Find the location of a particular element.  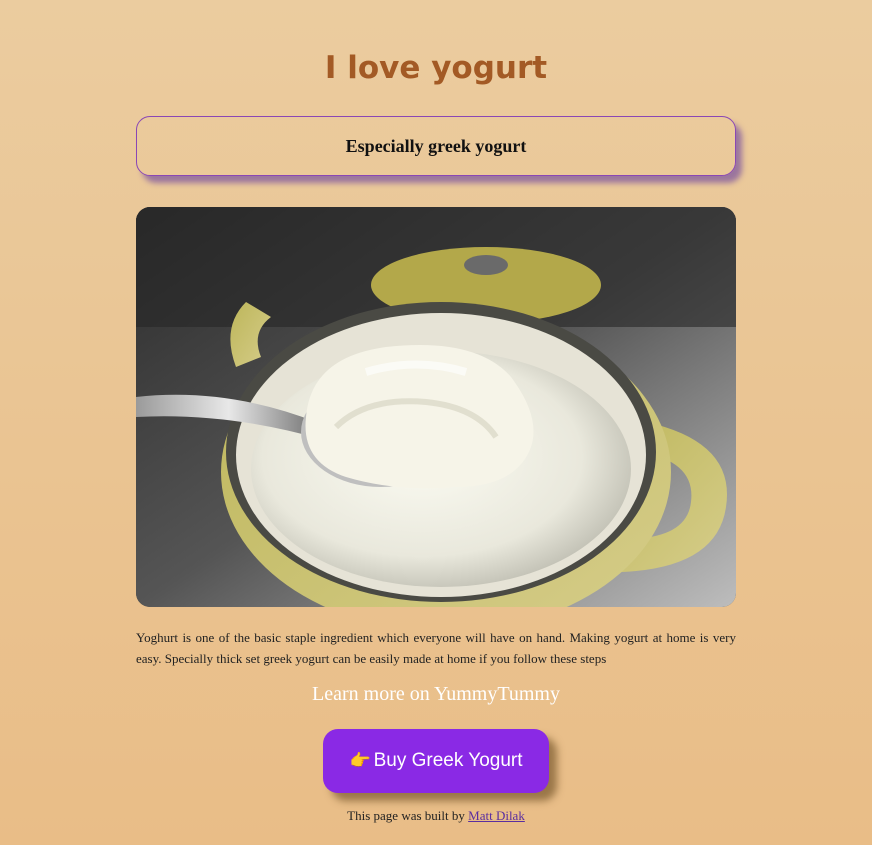

subtitle-text: Especially greek yogurt is located at coordinates (436, 145).